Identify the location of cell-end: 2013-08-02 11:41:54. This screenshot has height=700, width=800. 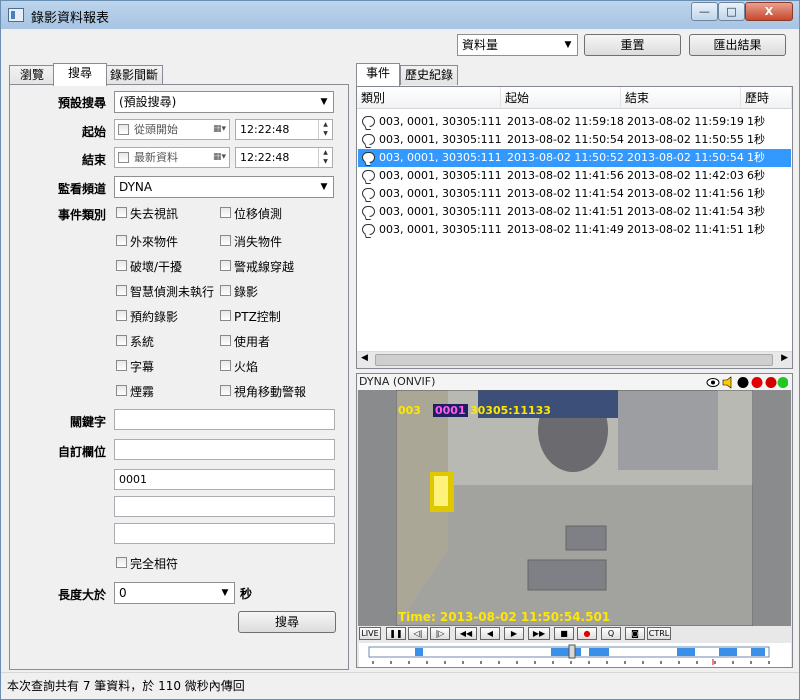
(685, 211).